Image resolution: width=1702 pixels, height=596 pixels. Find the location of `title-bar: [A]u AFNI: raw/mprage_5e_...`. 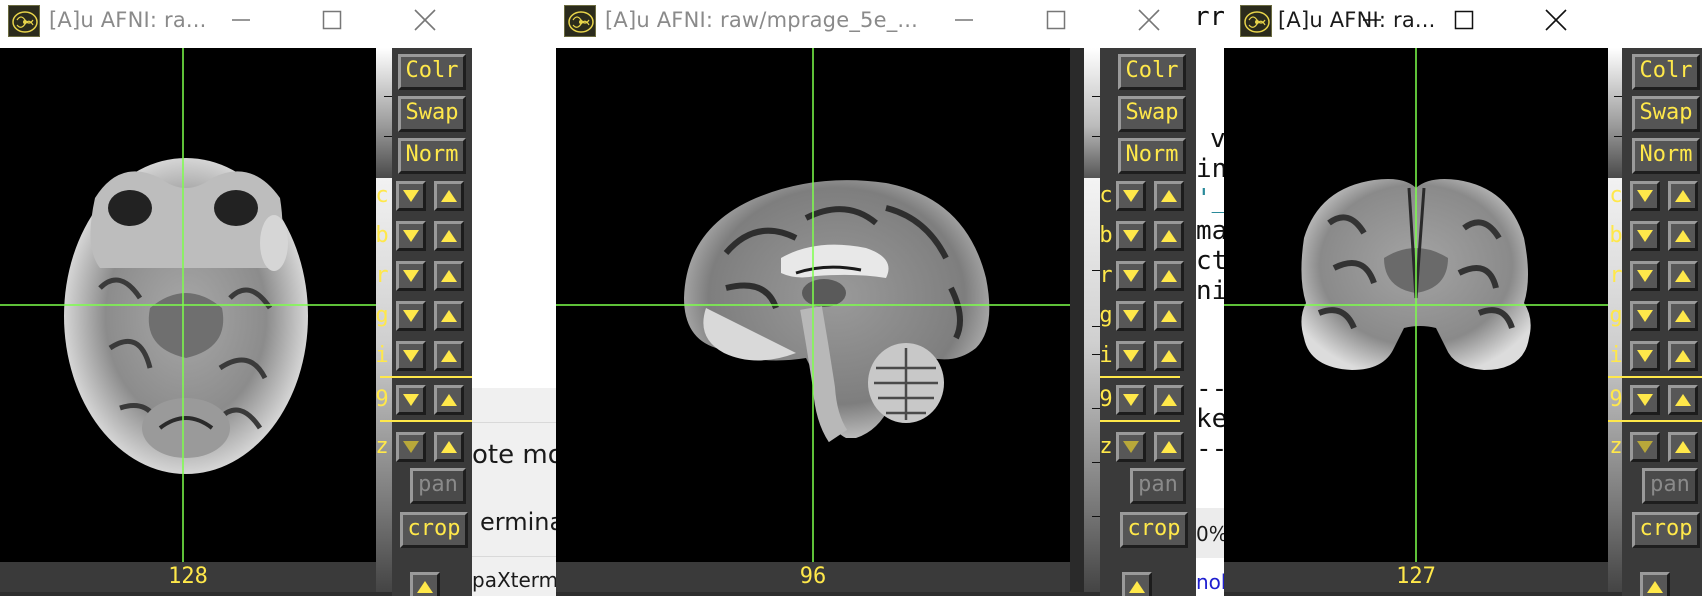

title-bar: [A]u AFNI: raw/mprage_5e_... is located at coordinates (876, 24).